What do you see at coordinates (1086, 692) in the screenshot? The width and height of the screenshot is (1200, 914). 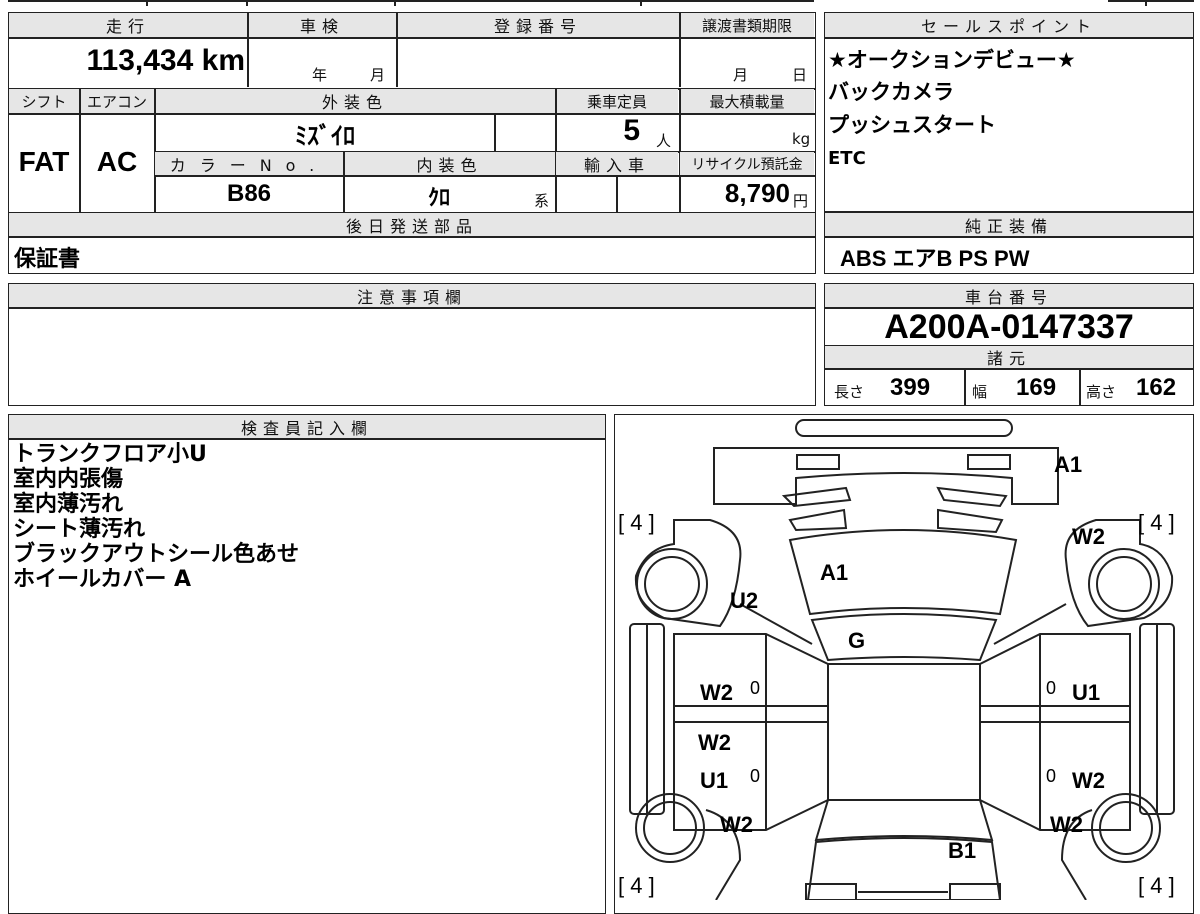 I see `mark-right-front-door: U1` at bounding box center [1086, 692].